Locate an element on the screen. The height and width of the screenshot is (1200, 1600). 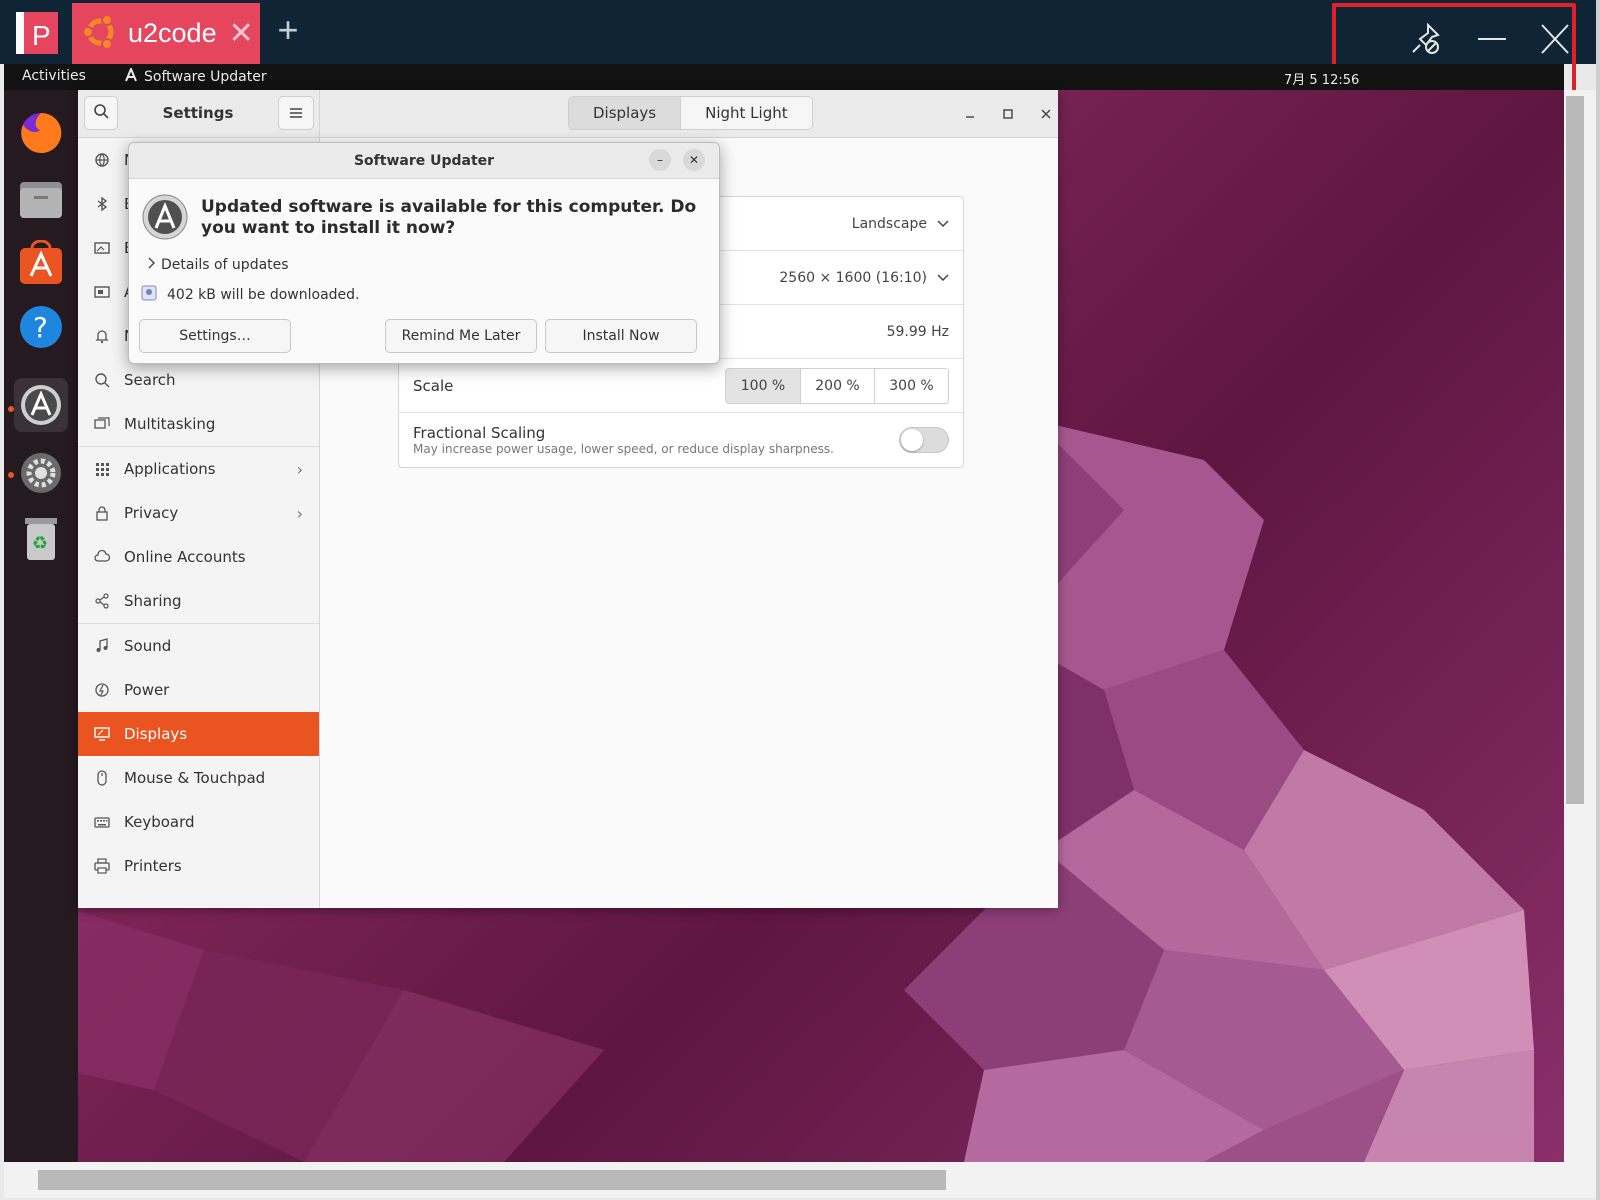
sidebar-item-label: Search is located at coordinates (150, 380).